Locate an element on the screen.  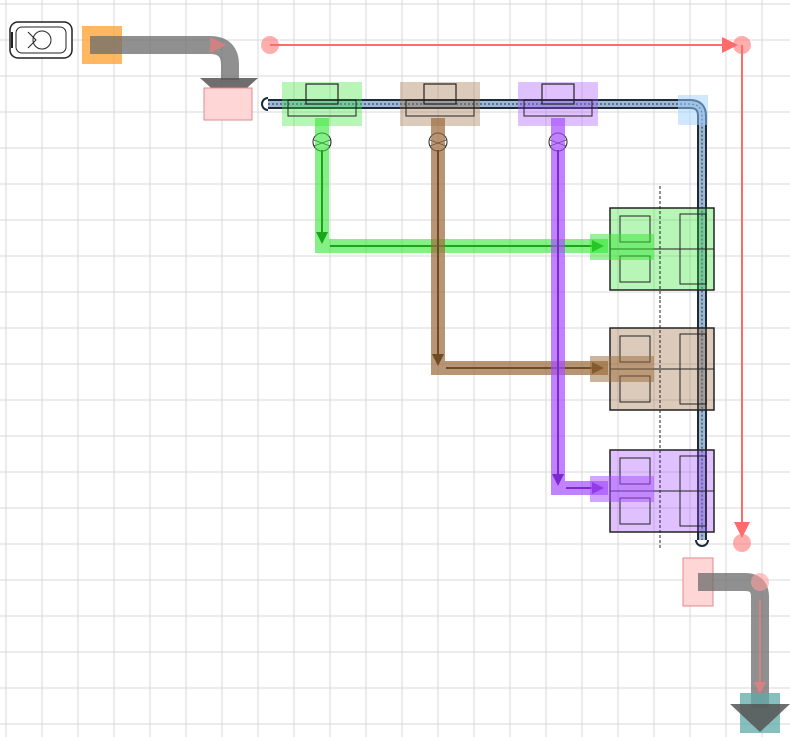
route-green is located at coordinates (484, 189).